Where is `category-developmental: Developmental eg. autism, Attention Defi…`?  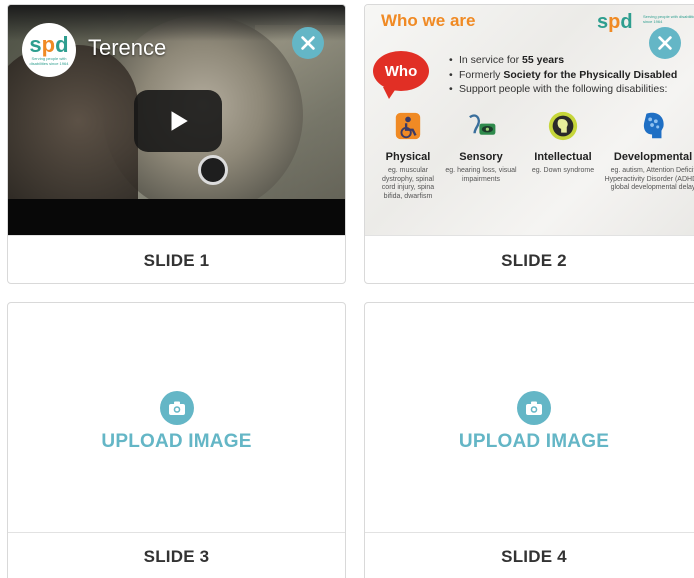
category-developmental: Developmental eg. autism, Attention Defi… is located at coordinates (648, 151).